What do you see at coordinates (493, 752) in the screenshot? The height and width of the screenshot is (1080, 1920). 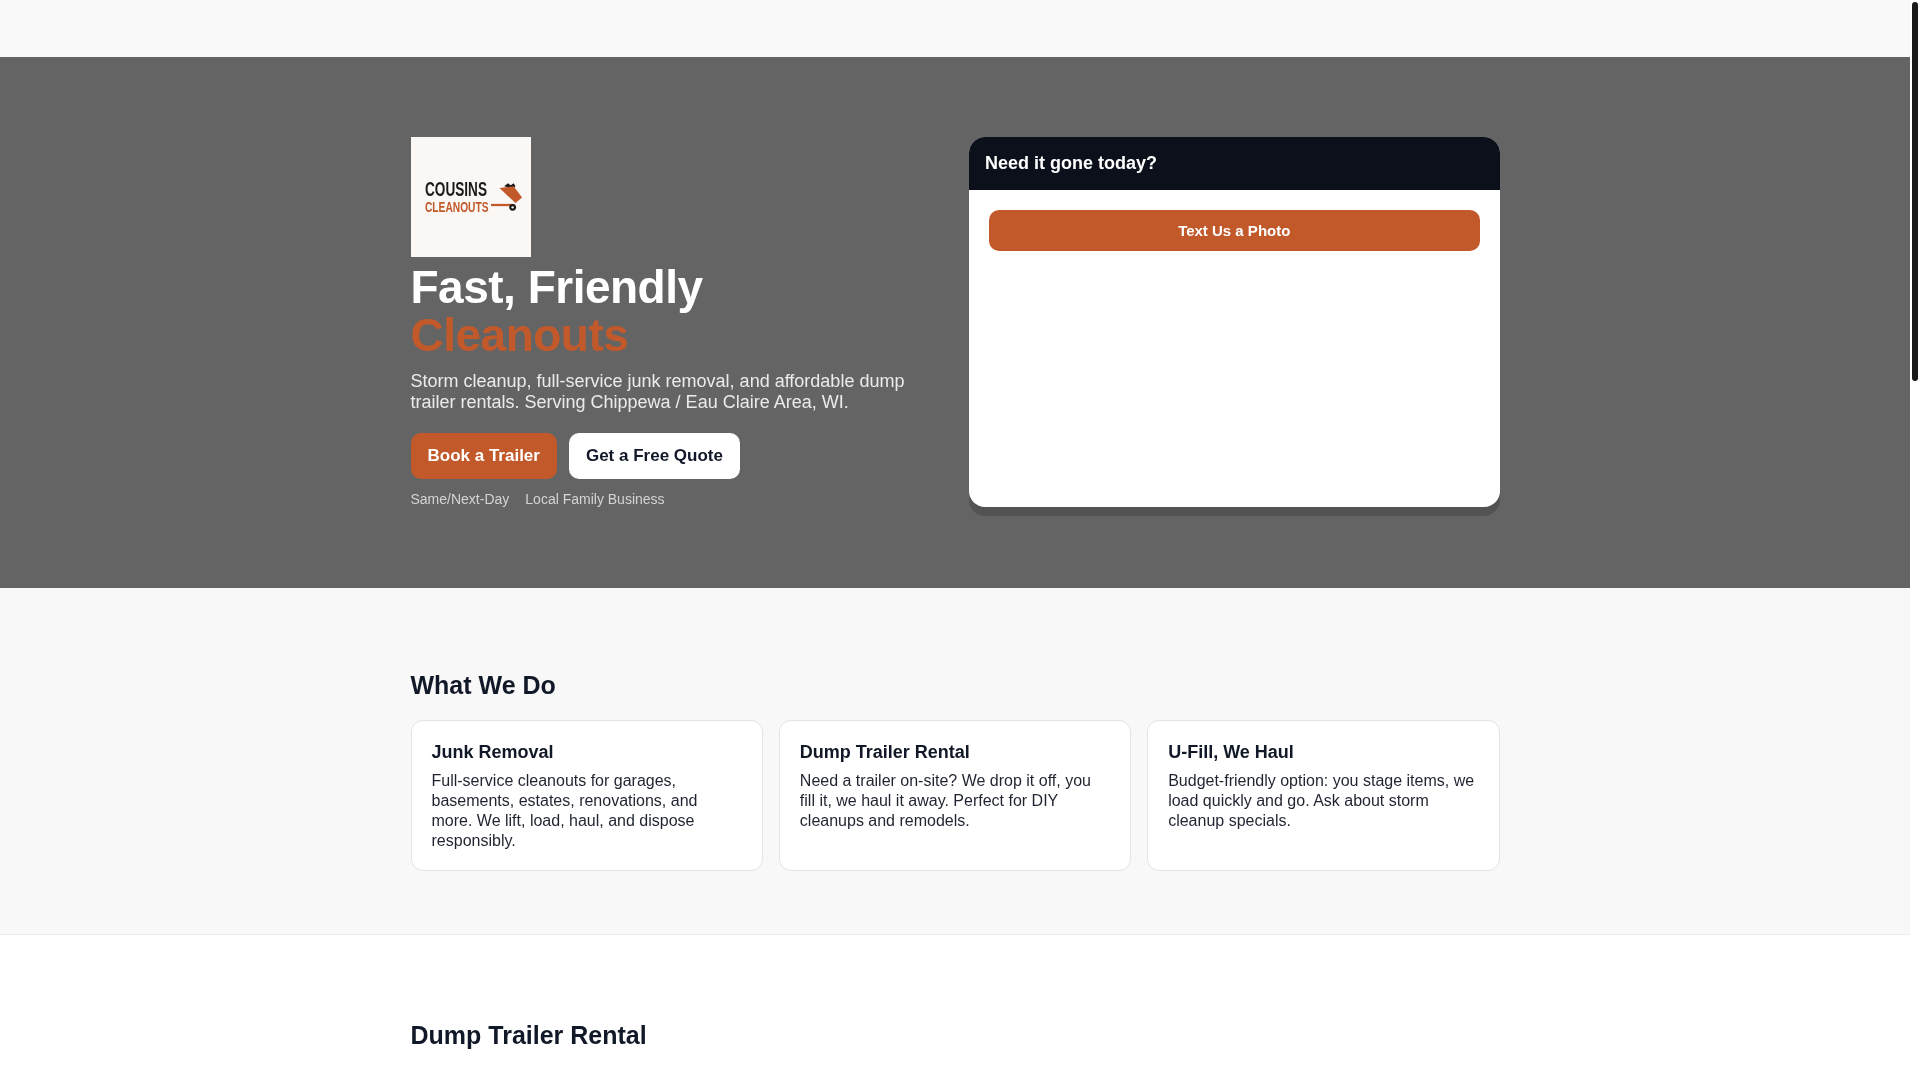 I see `service-title: Junk Removal` at bounding box center [493, 752].